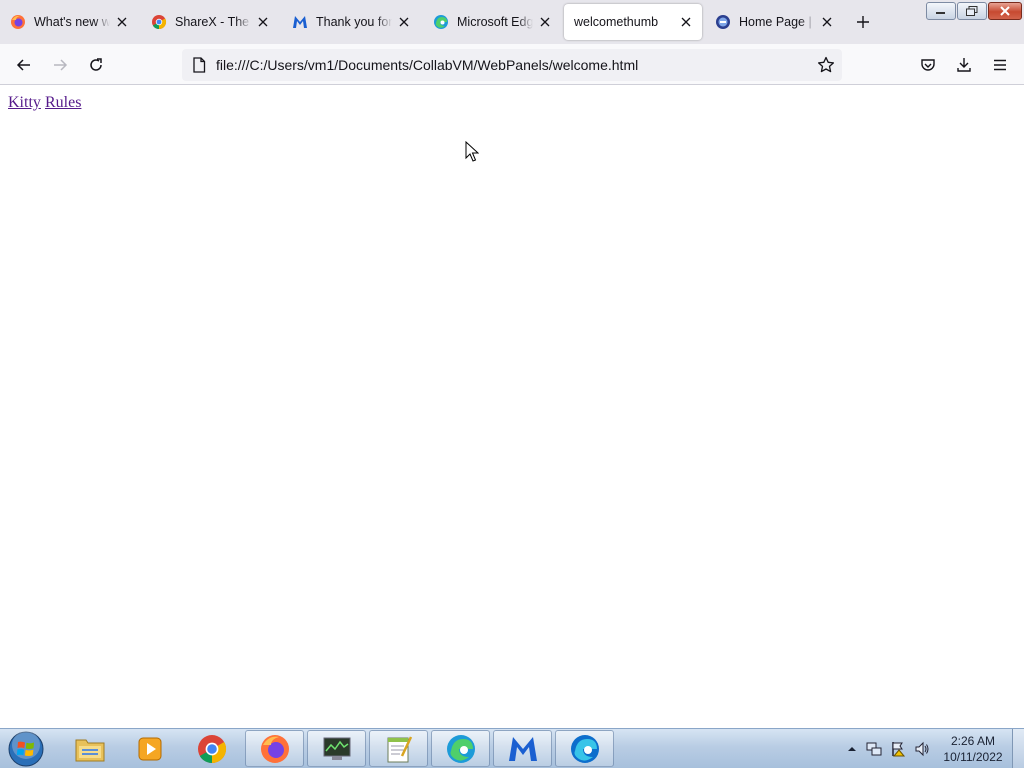  I want to click on rules-link: Rules, so click(63, 103).